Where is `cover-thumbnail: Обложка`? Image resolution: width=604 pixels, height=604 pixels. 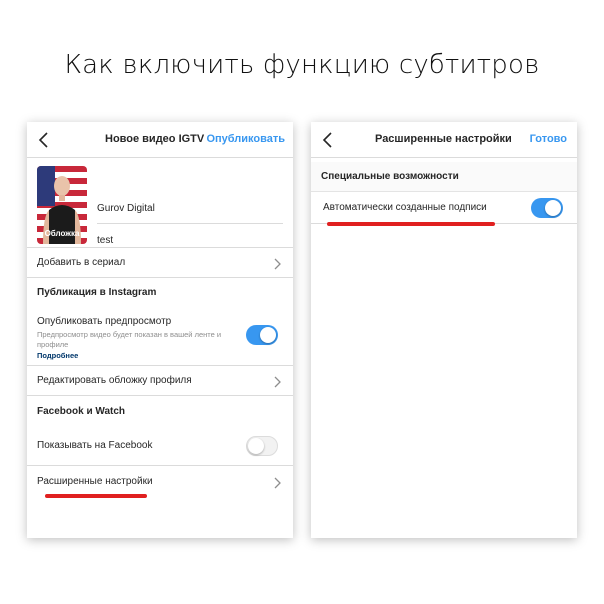 cover-thumbnail: Обложка is located at coordinates (62, 205).